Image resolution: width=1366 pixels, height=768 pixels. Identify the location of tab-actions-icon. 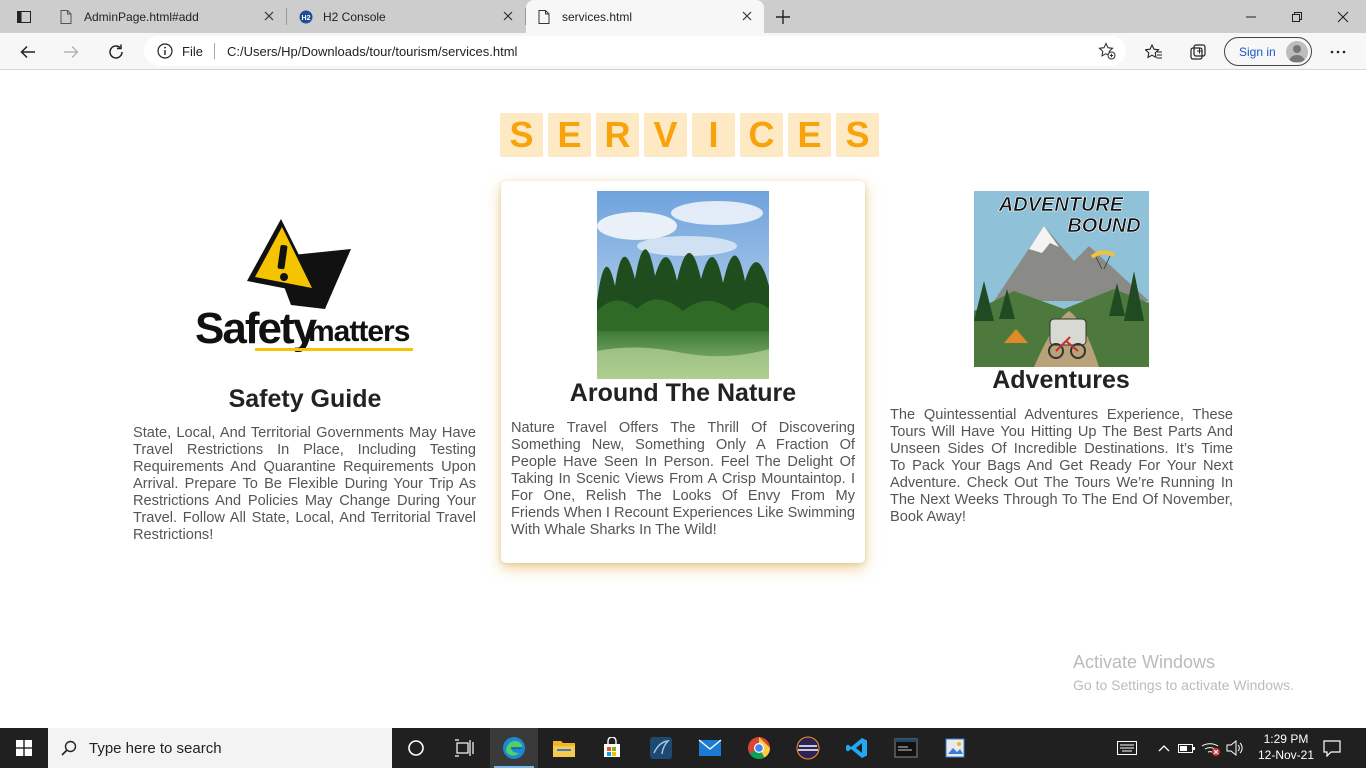
(24, 17).